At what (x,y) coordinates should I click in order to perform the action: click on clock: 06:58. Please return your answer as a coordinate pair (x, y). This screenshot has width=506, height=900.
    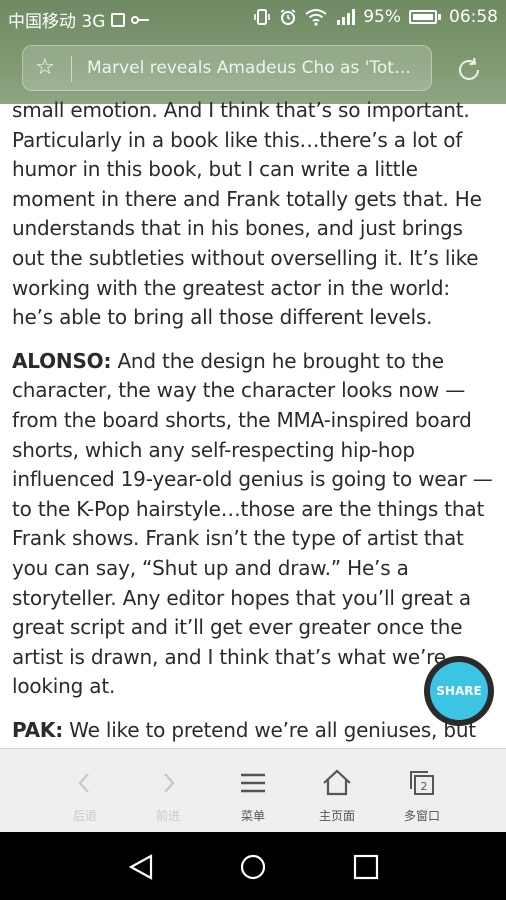
    Looking at the image, I should click on (473, 17).